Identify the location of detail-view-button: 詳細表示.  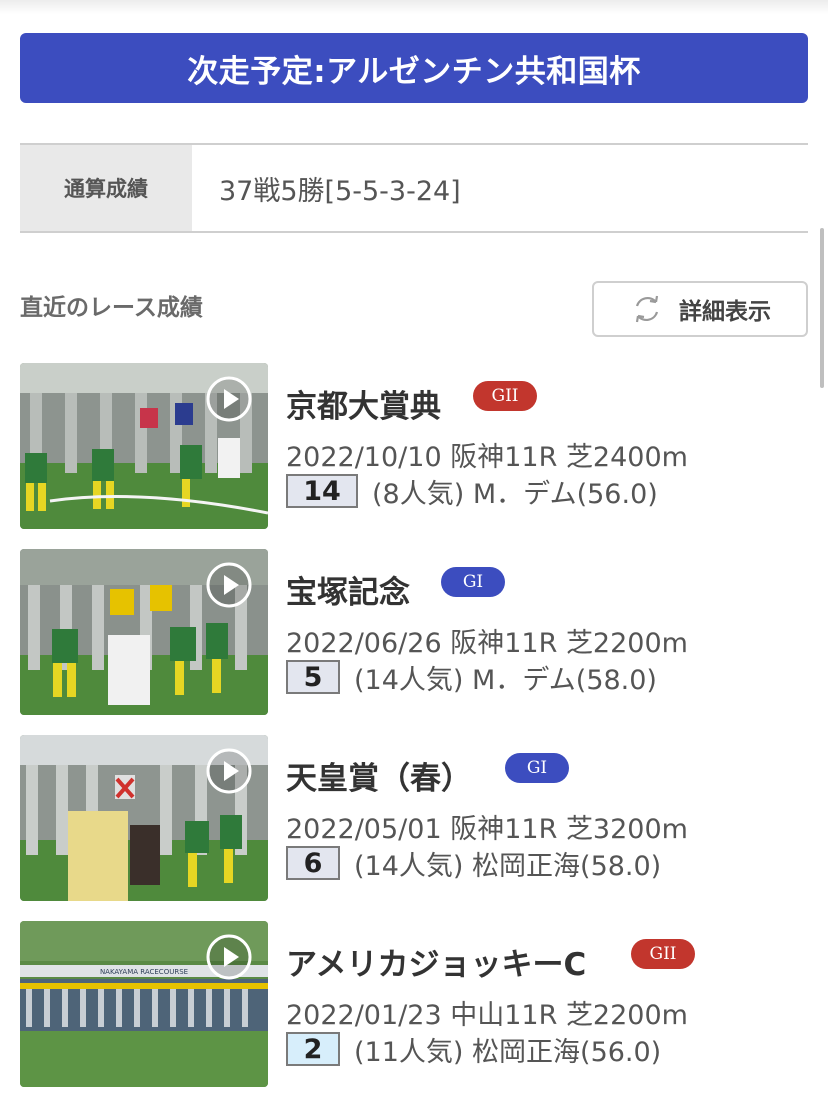
(700, 309).